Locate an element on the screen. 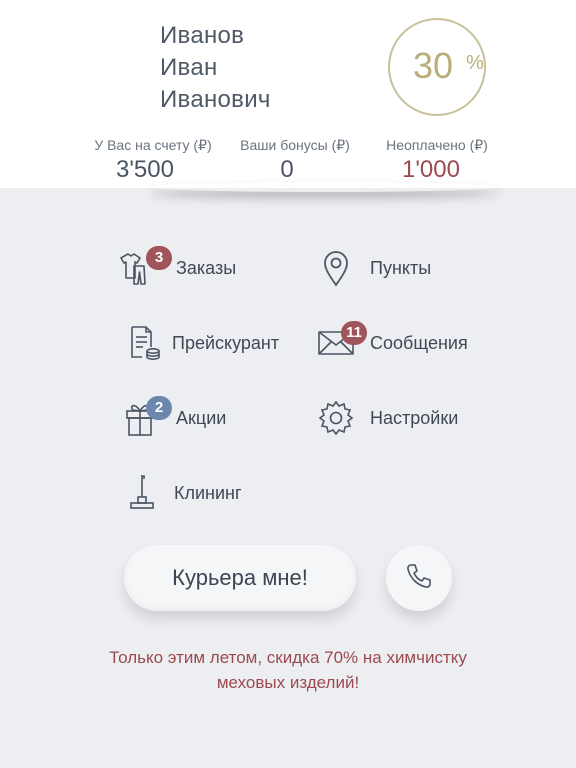 This screenshot has height=768, width=576. menu-promotions: 2 Акции is located at coordinates (172, 418).